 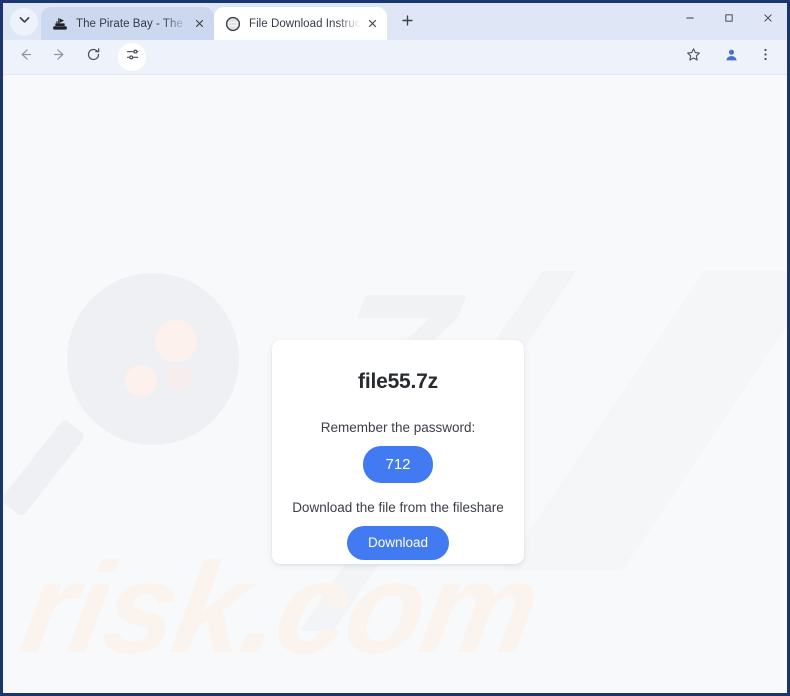 I want to click on close-icon, so click(x=768, y=19).